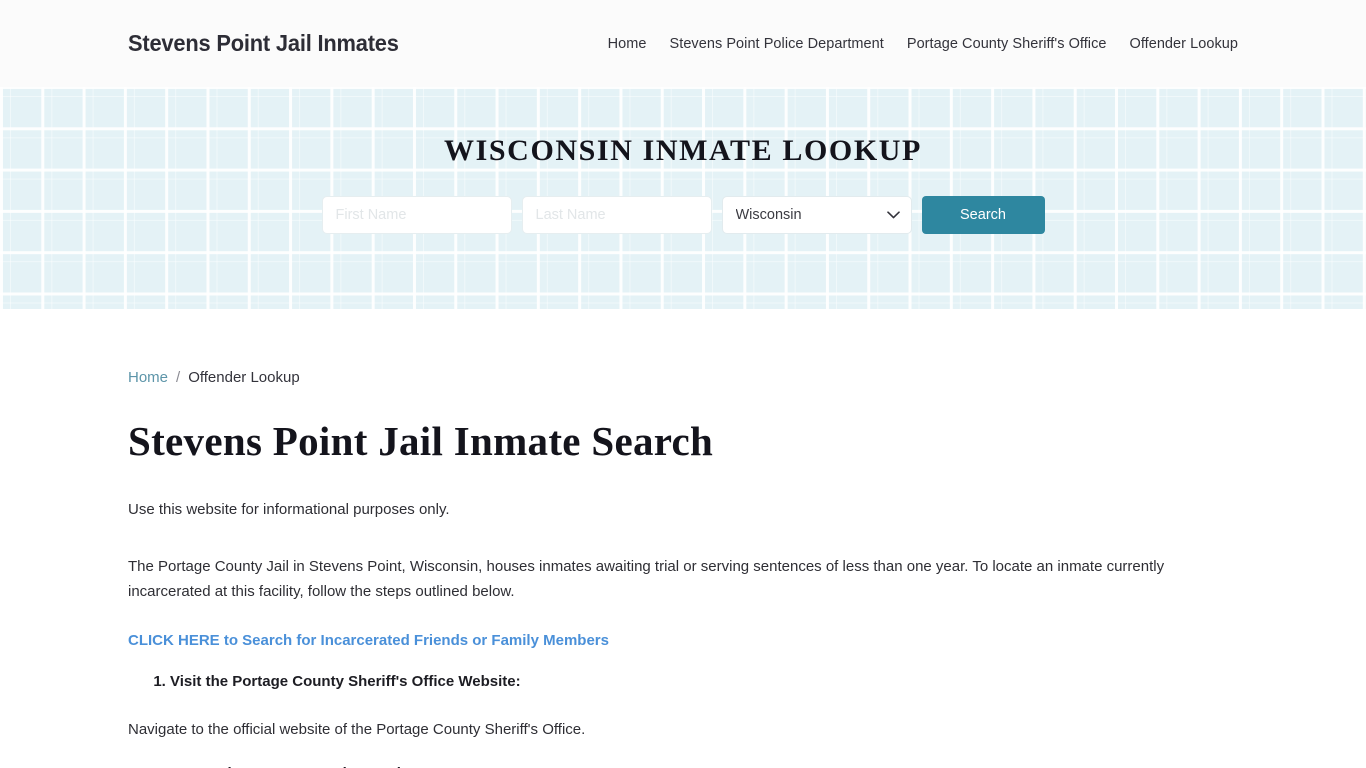  Describe the element at coordinates (627, 44) in the screenshot. I see `nav-item-home: Home` at that location.